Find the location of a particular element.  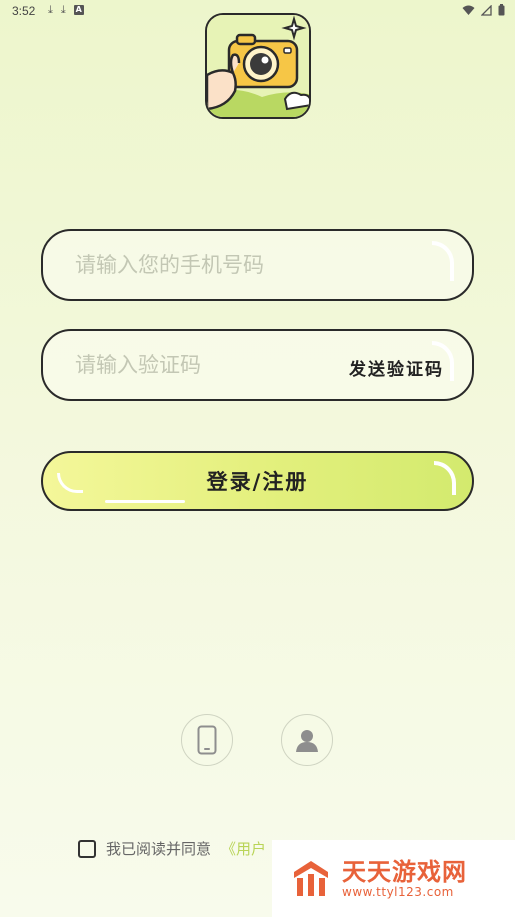

watermark-brand: 天天游戏网 is located at coordinates (404, 871).